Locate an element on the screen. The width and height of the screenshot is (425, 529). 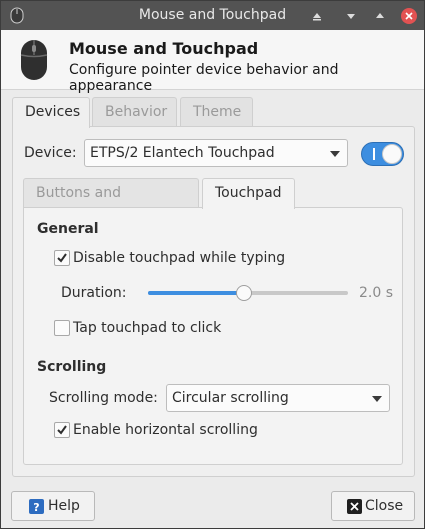
horizontal-scrolling-checkbox is located at coordinates (62, 430).